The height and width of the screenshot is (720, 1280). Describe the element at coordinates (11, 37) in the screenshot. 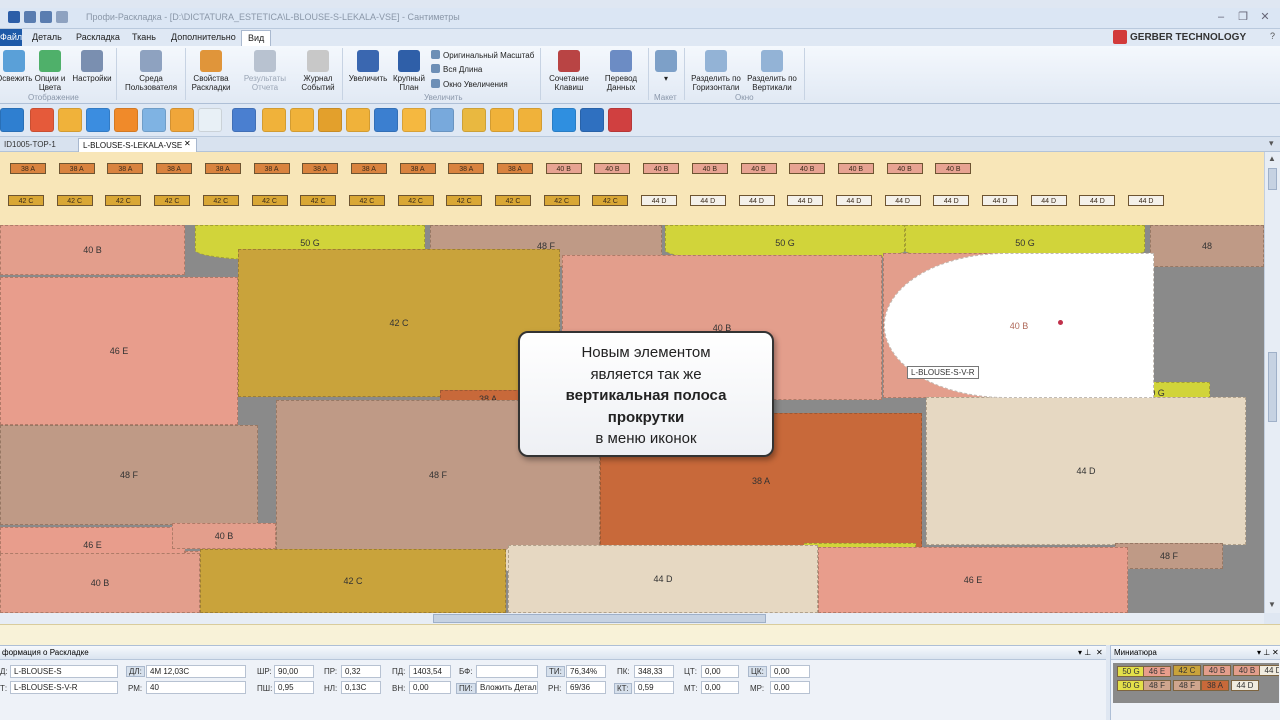

I see `file-menu: Файл` at that location.